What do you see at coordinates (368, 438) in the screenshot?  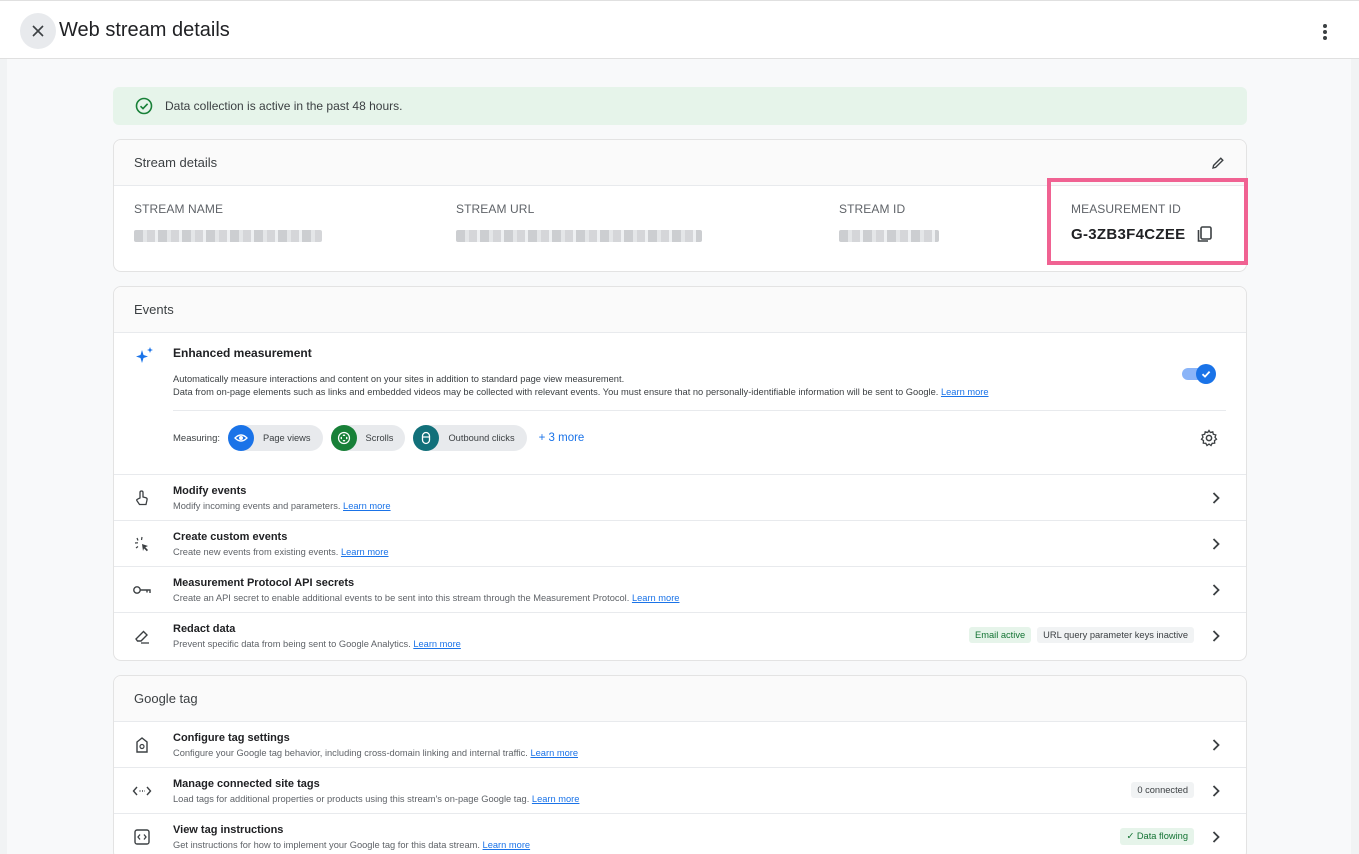 I see `chip-scrolls: Scrolls` at bounding box center [368, 438].